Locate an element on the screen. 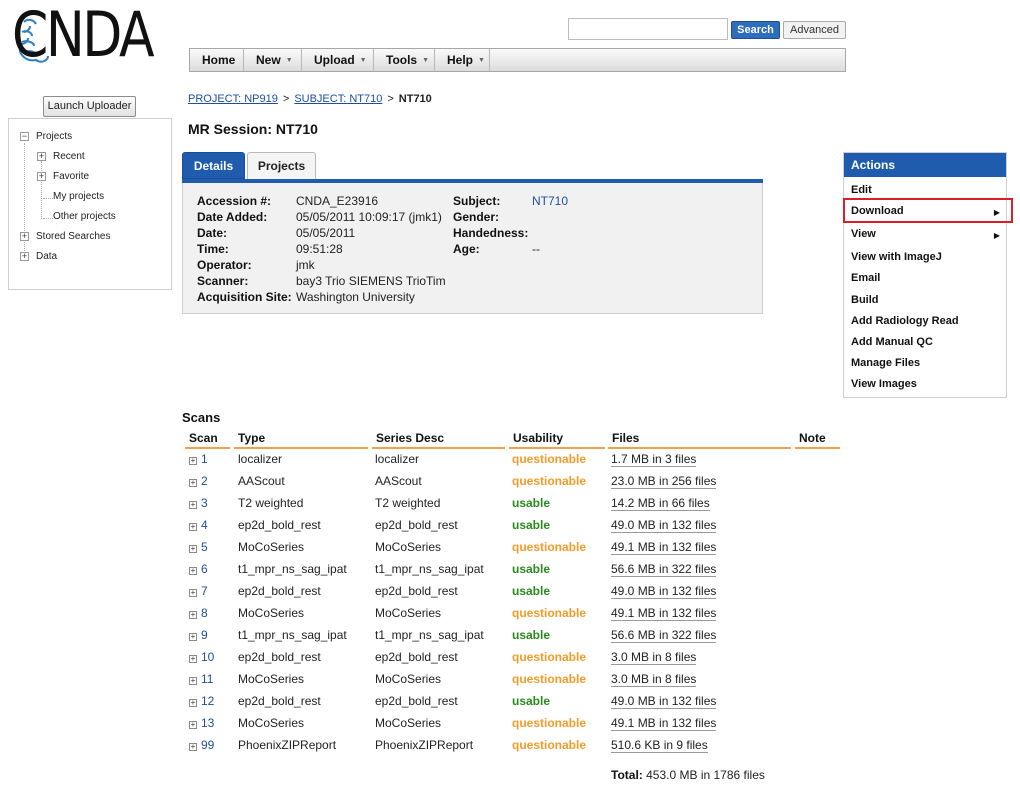 This screenshot has width=1020, height=803. scan-number: 99 is located at coordinates (207, 745).